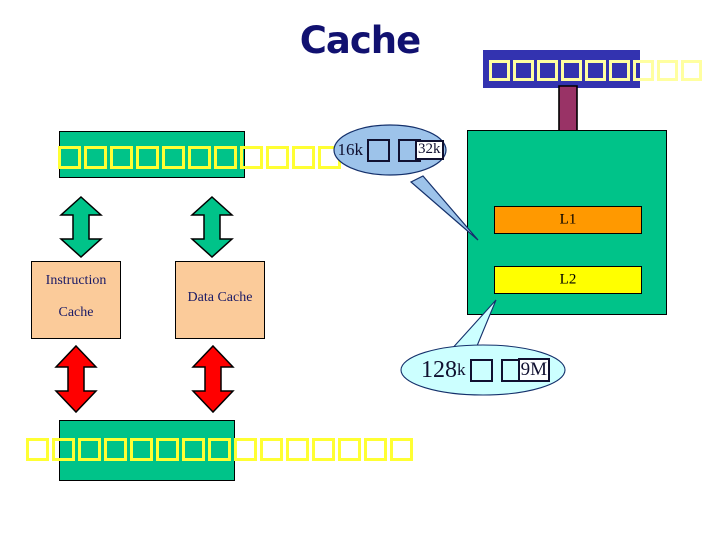  Describe the element at coordinates (406, 180) in the screenshot. I see `l1-size-callout: 16k 32k` at that location.